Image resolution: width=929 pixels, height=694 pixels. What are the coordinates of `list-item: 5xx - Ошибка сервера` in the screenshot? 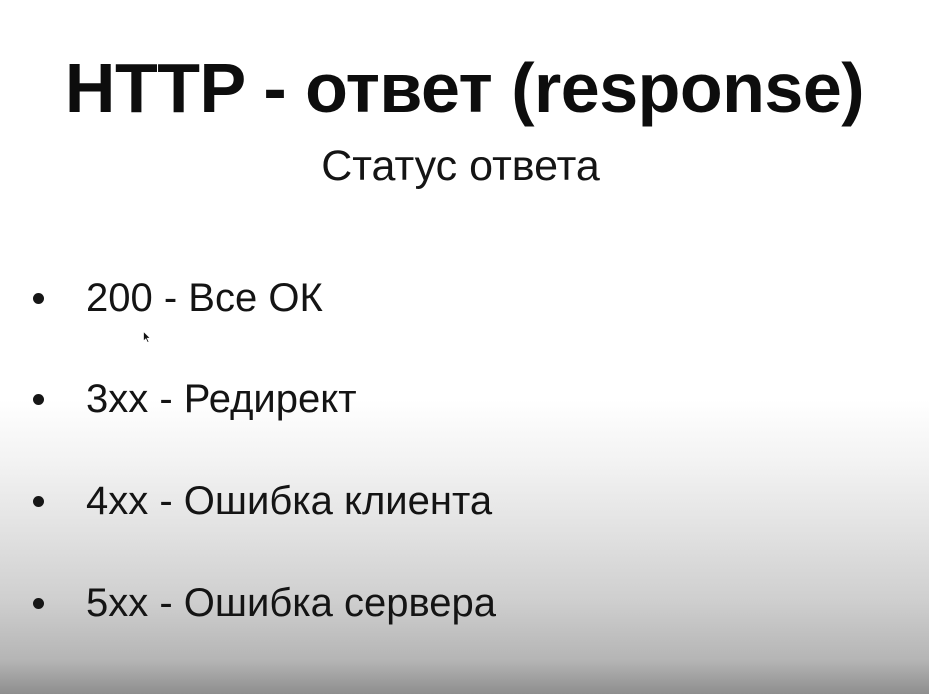 It's located at (264, 603).